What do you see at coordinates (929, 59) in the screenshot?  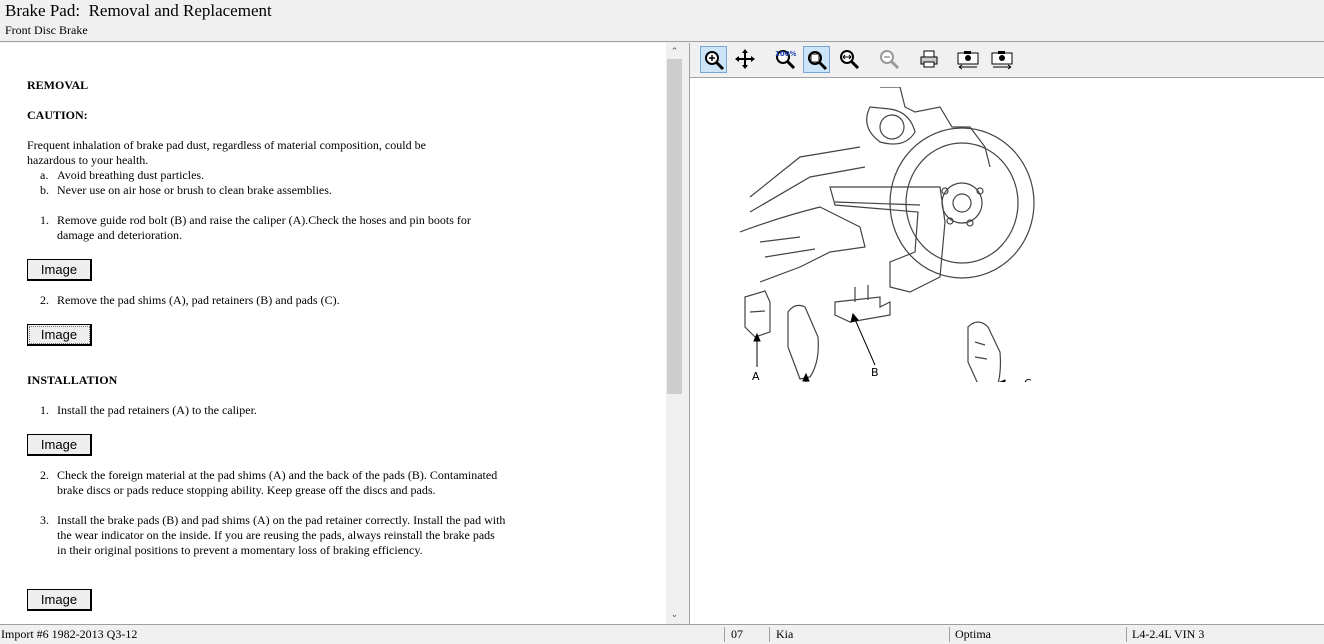 I see `print-icon` at bounding box center [929, 59].